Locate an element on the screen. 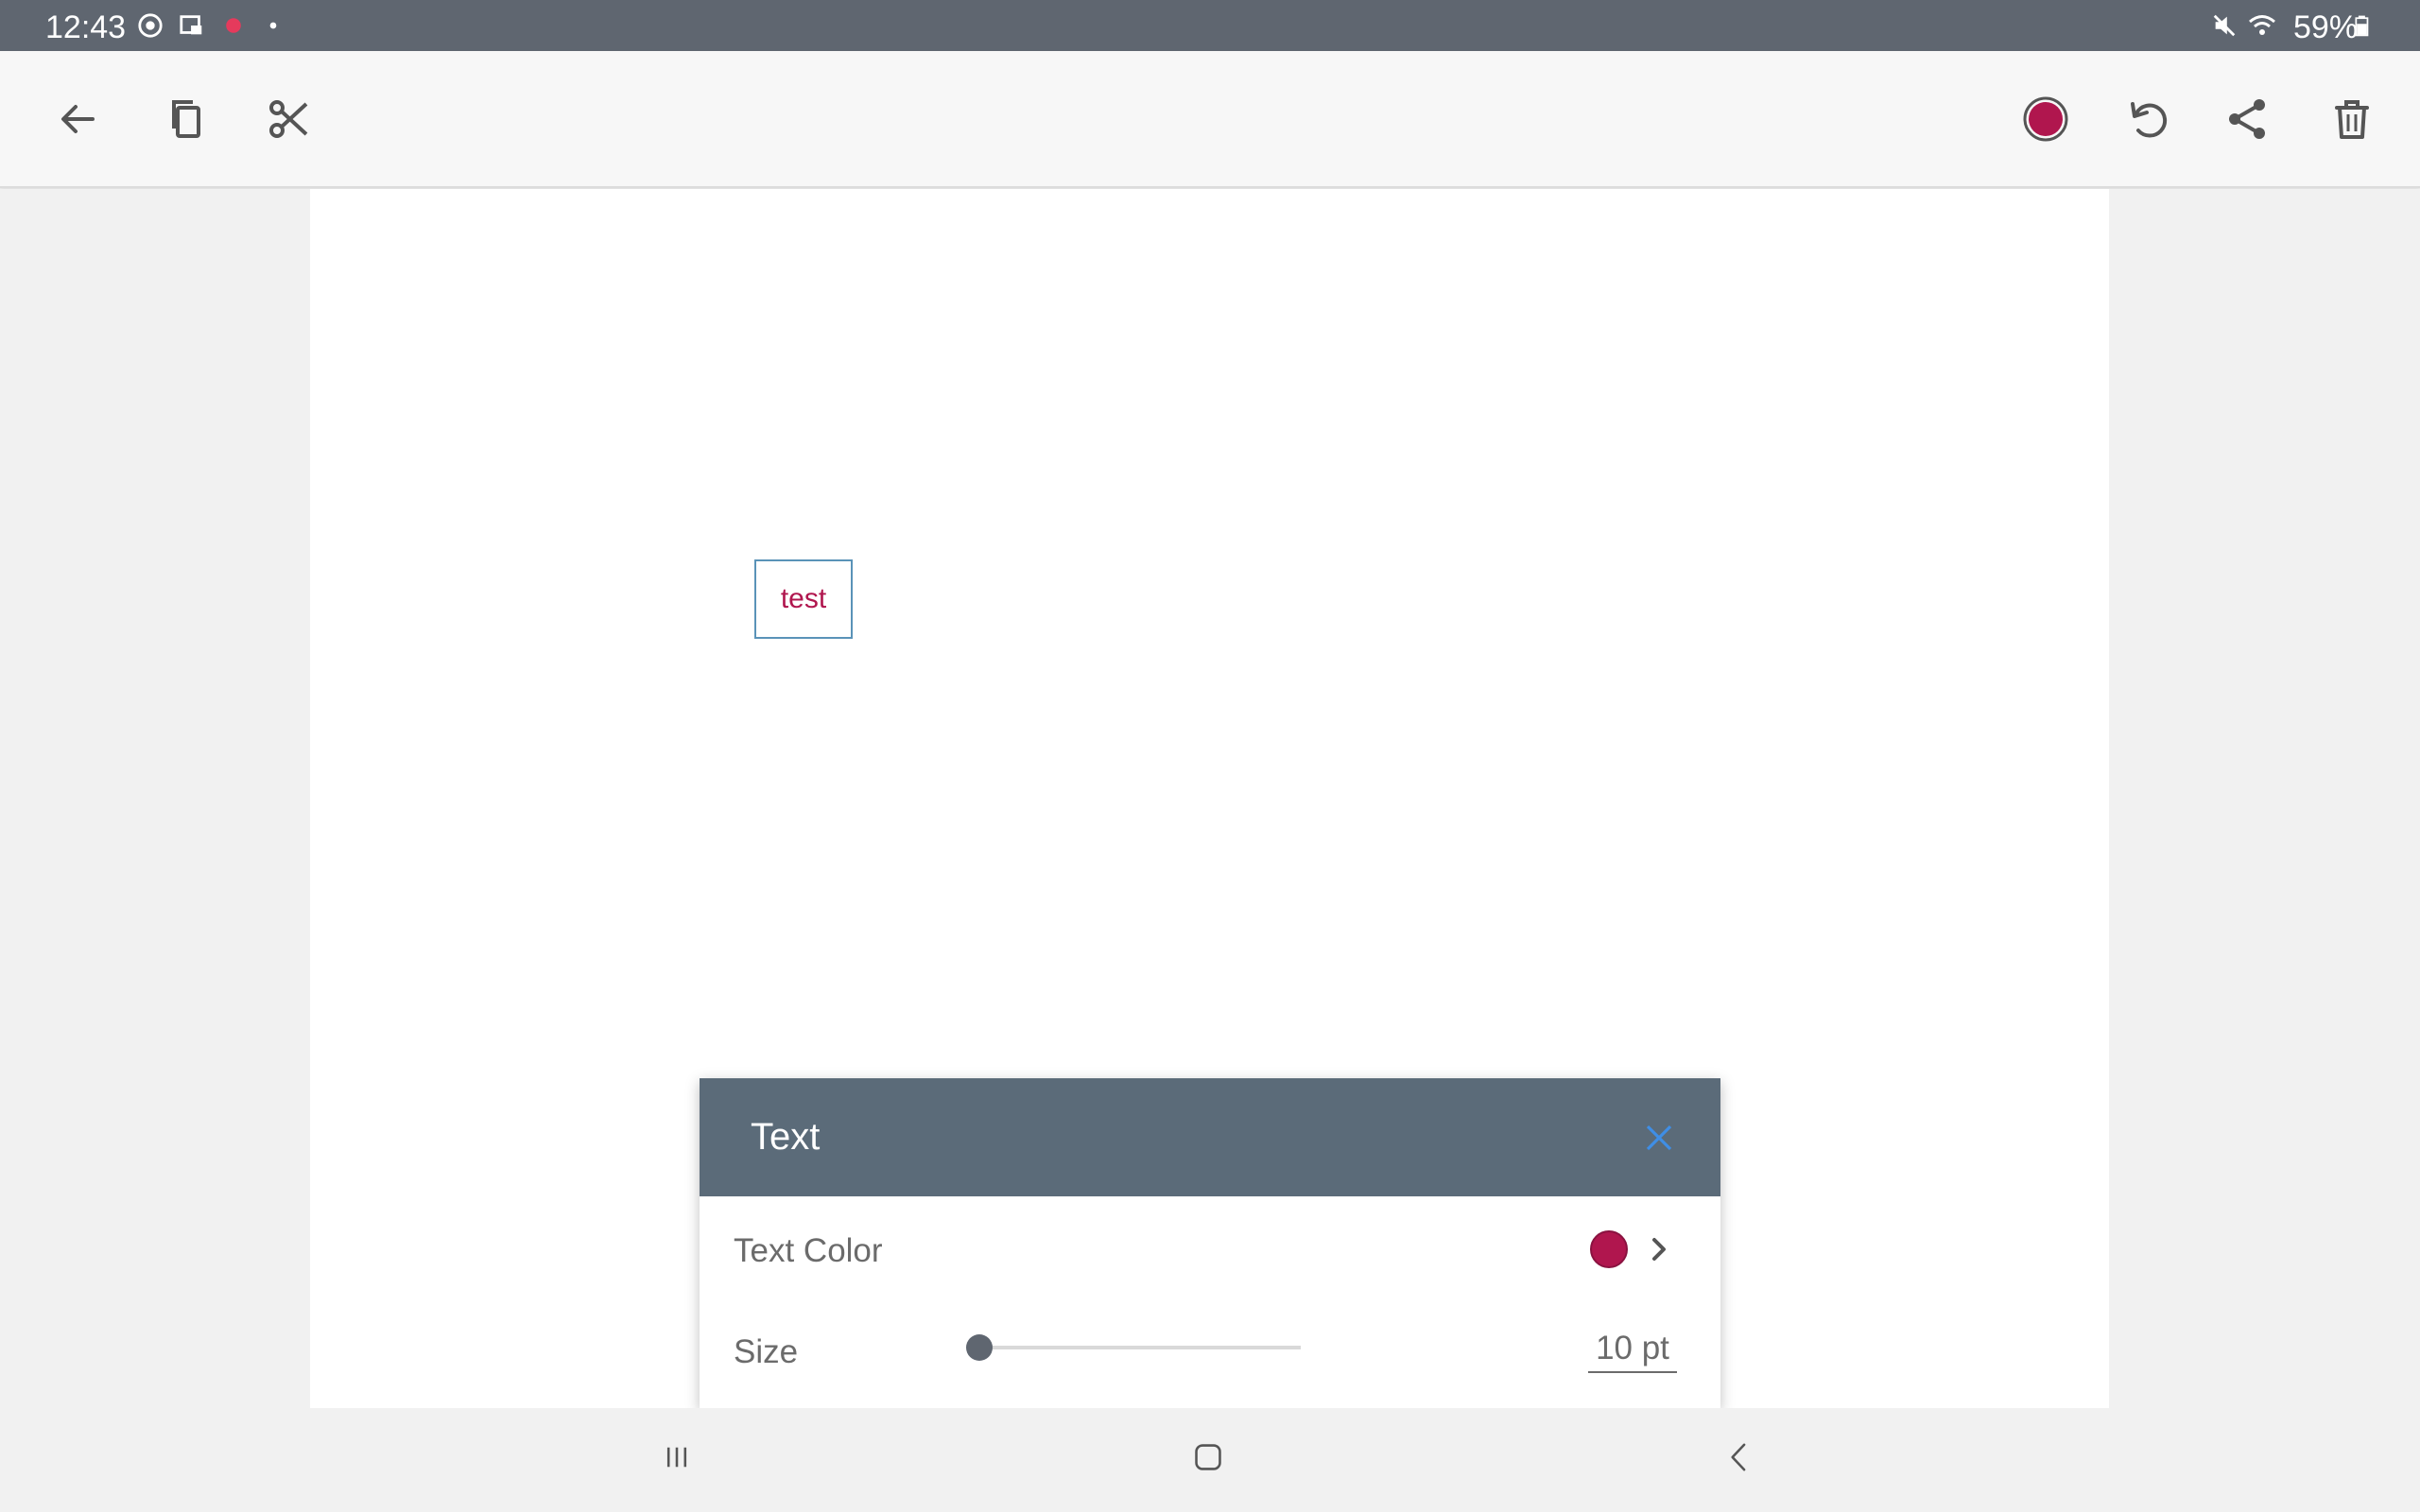 This screenshot has width=2420, height=1512. text-properties-panel: Text Text Color Size 10 pt is located at coordinates (1210, 1243).